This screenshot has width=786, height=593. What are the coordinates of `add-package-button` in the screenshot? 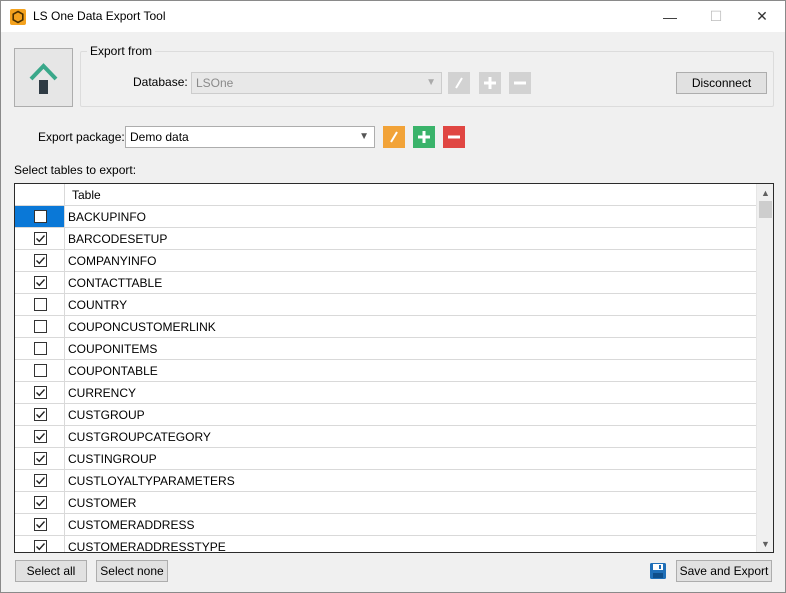 It's located at (424, 137).